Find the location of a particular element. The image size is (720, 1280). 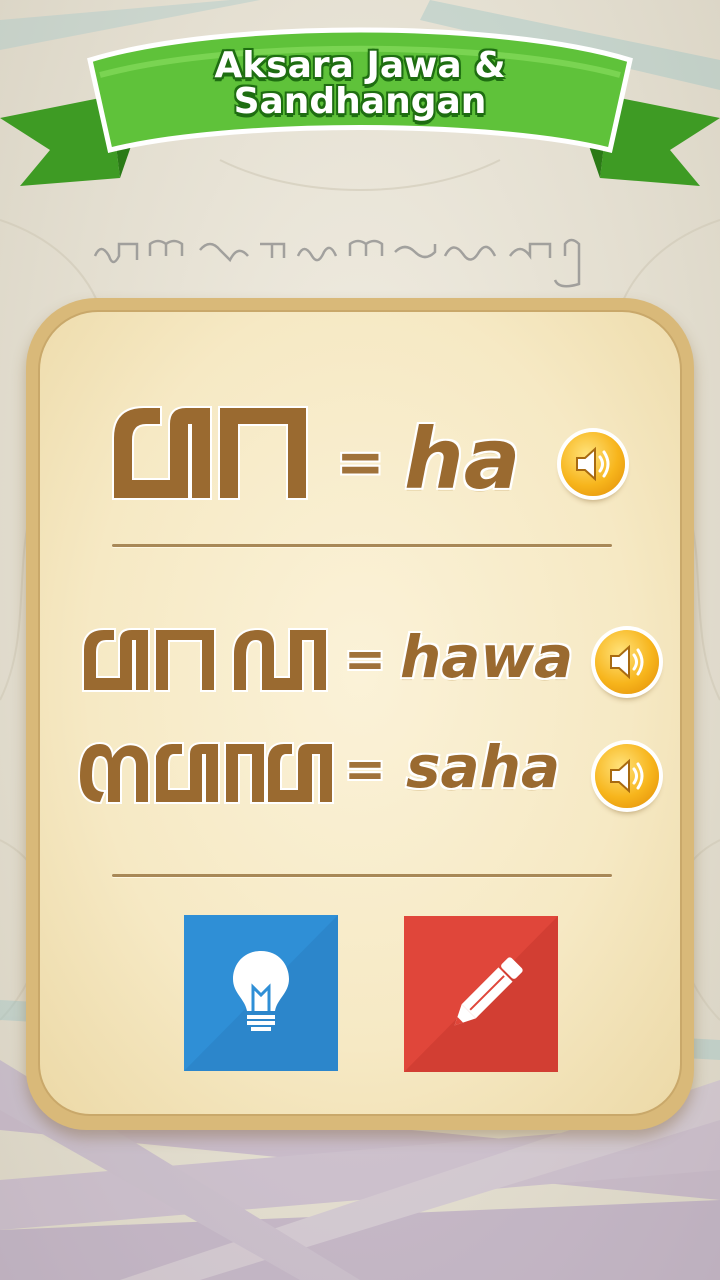

javanese-script-ornament is located at coordinates (337, 263).